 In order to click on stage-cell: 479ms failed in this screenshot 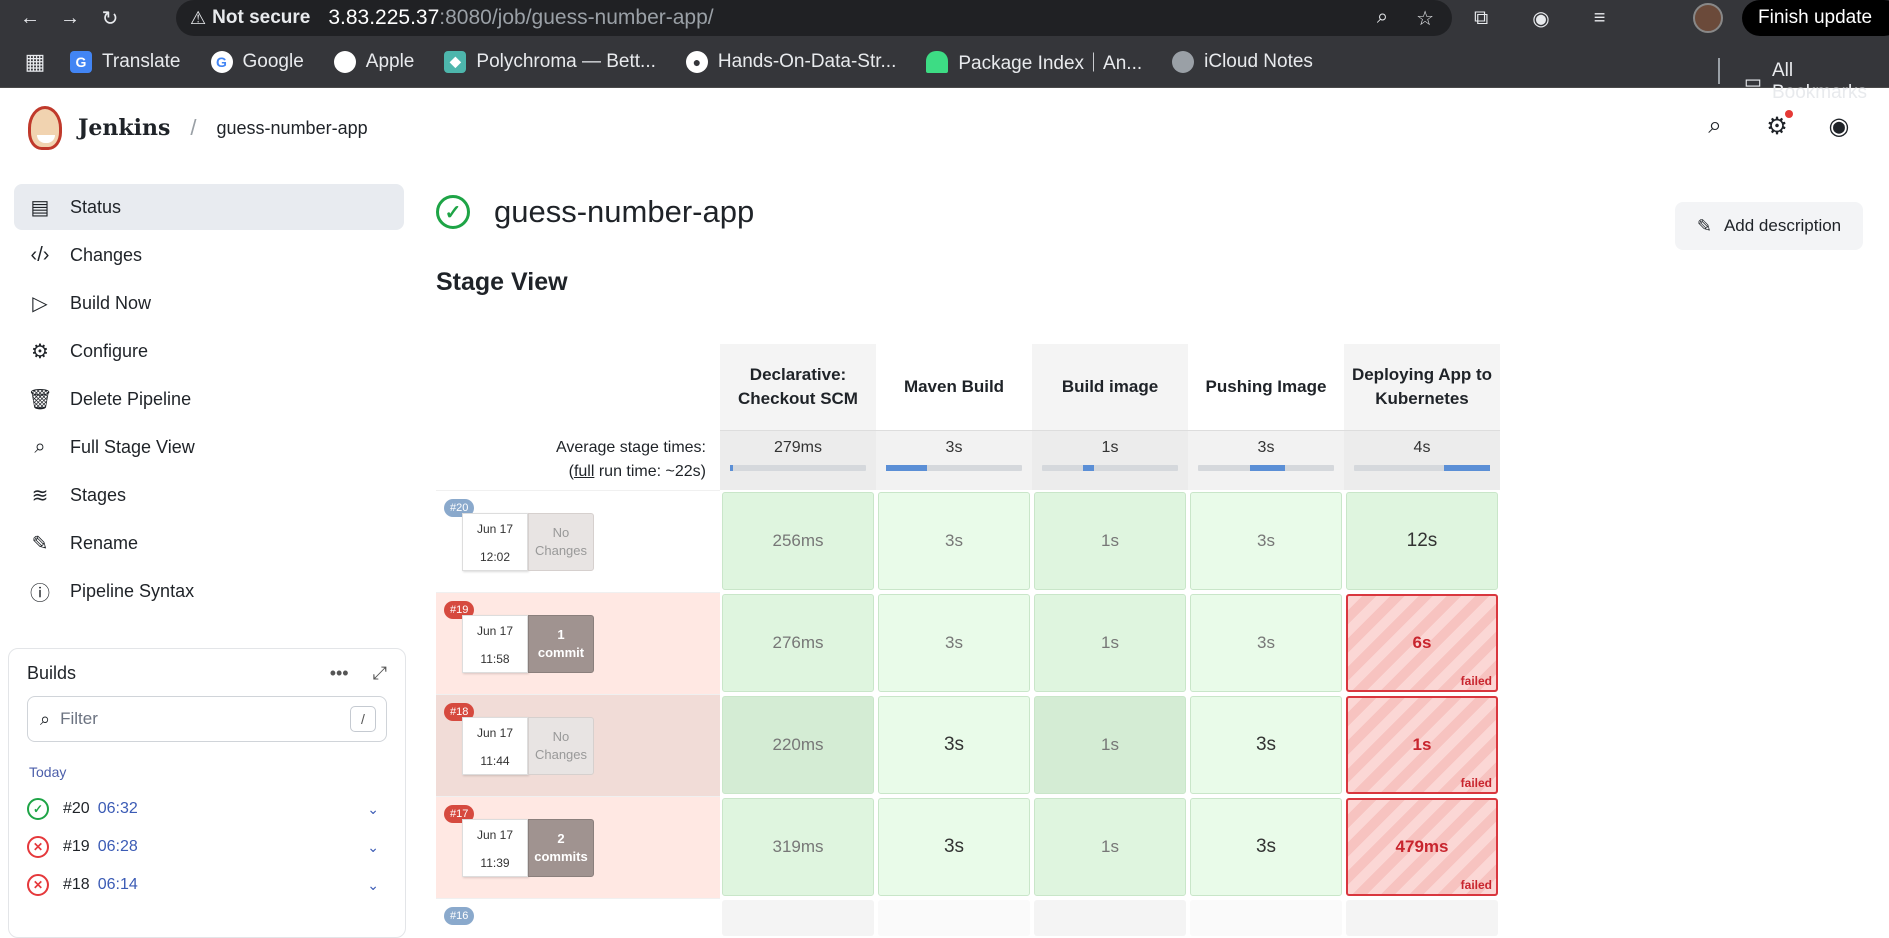, I will do `click(1422, 847)`.